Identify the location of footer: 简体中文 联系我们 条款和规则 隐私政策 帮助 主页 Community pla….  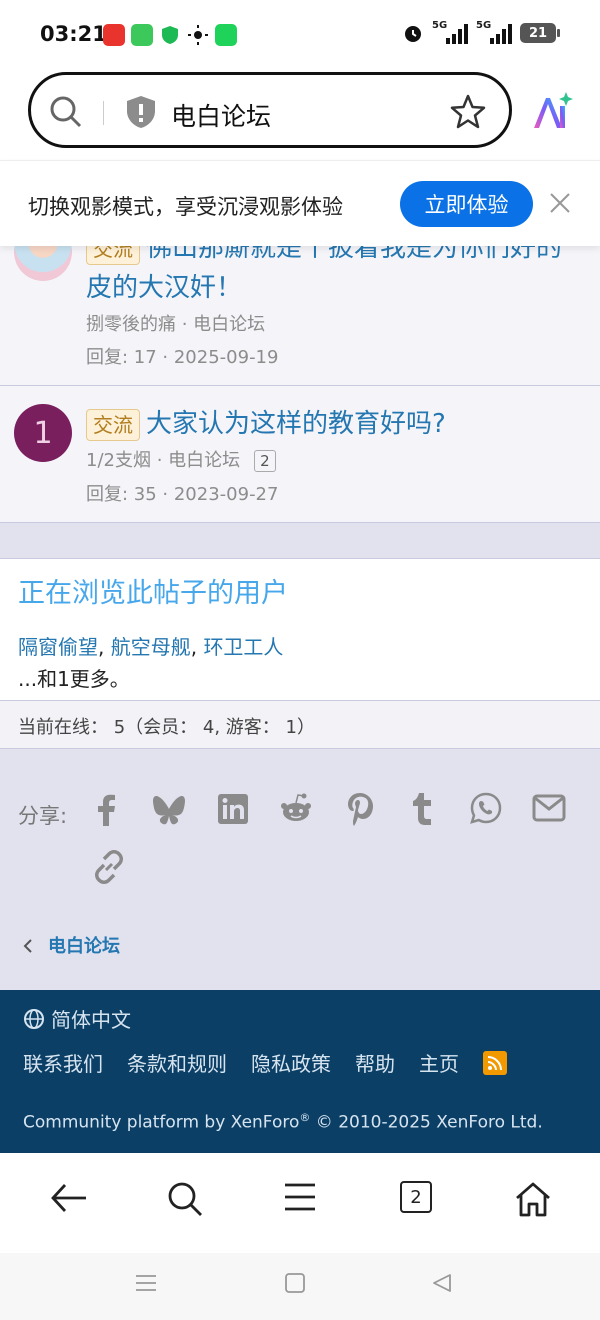
(300, 1071).